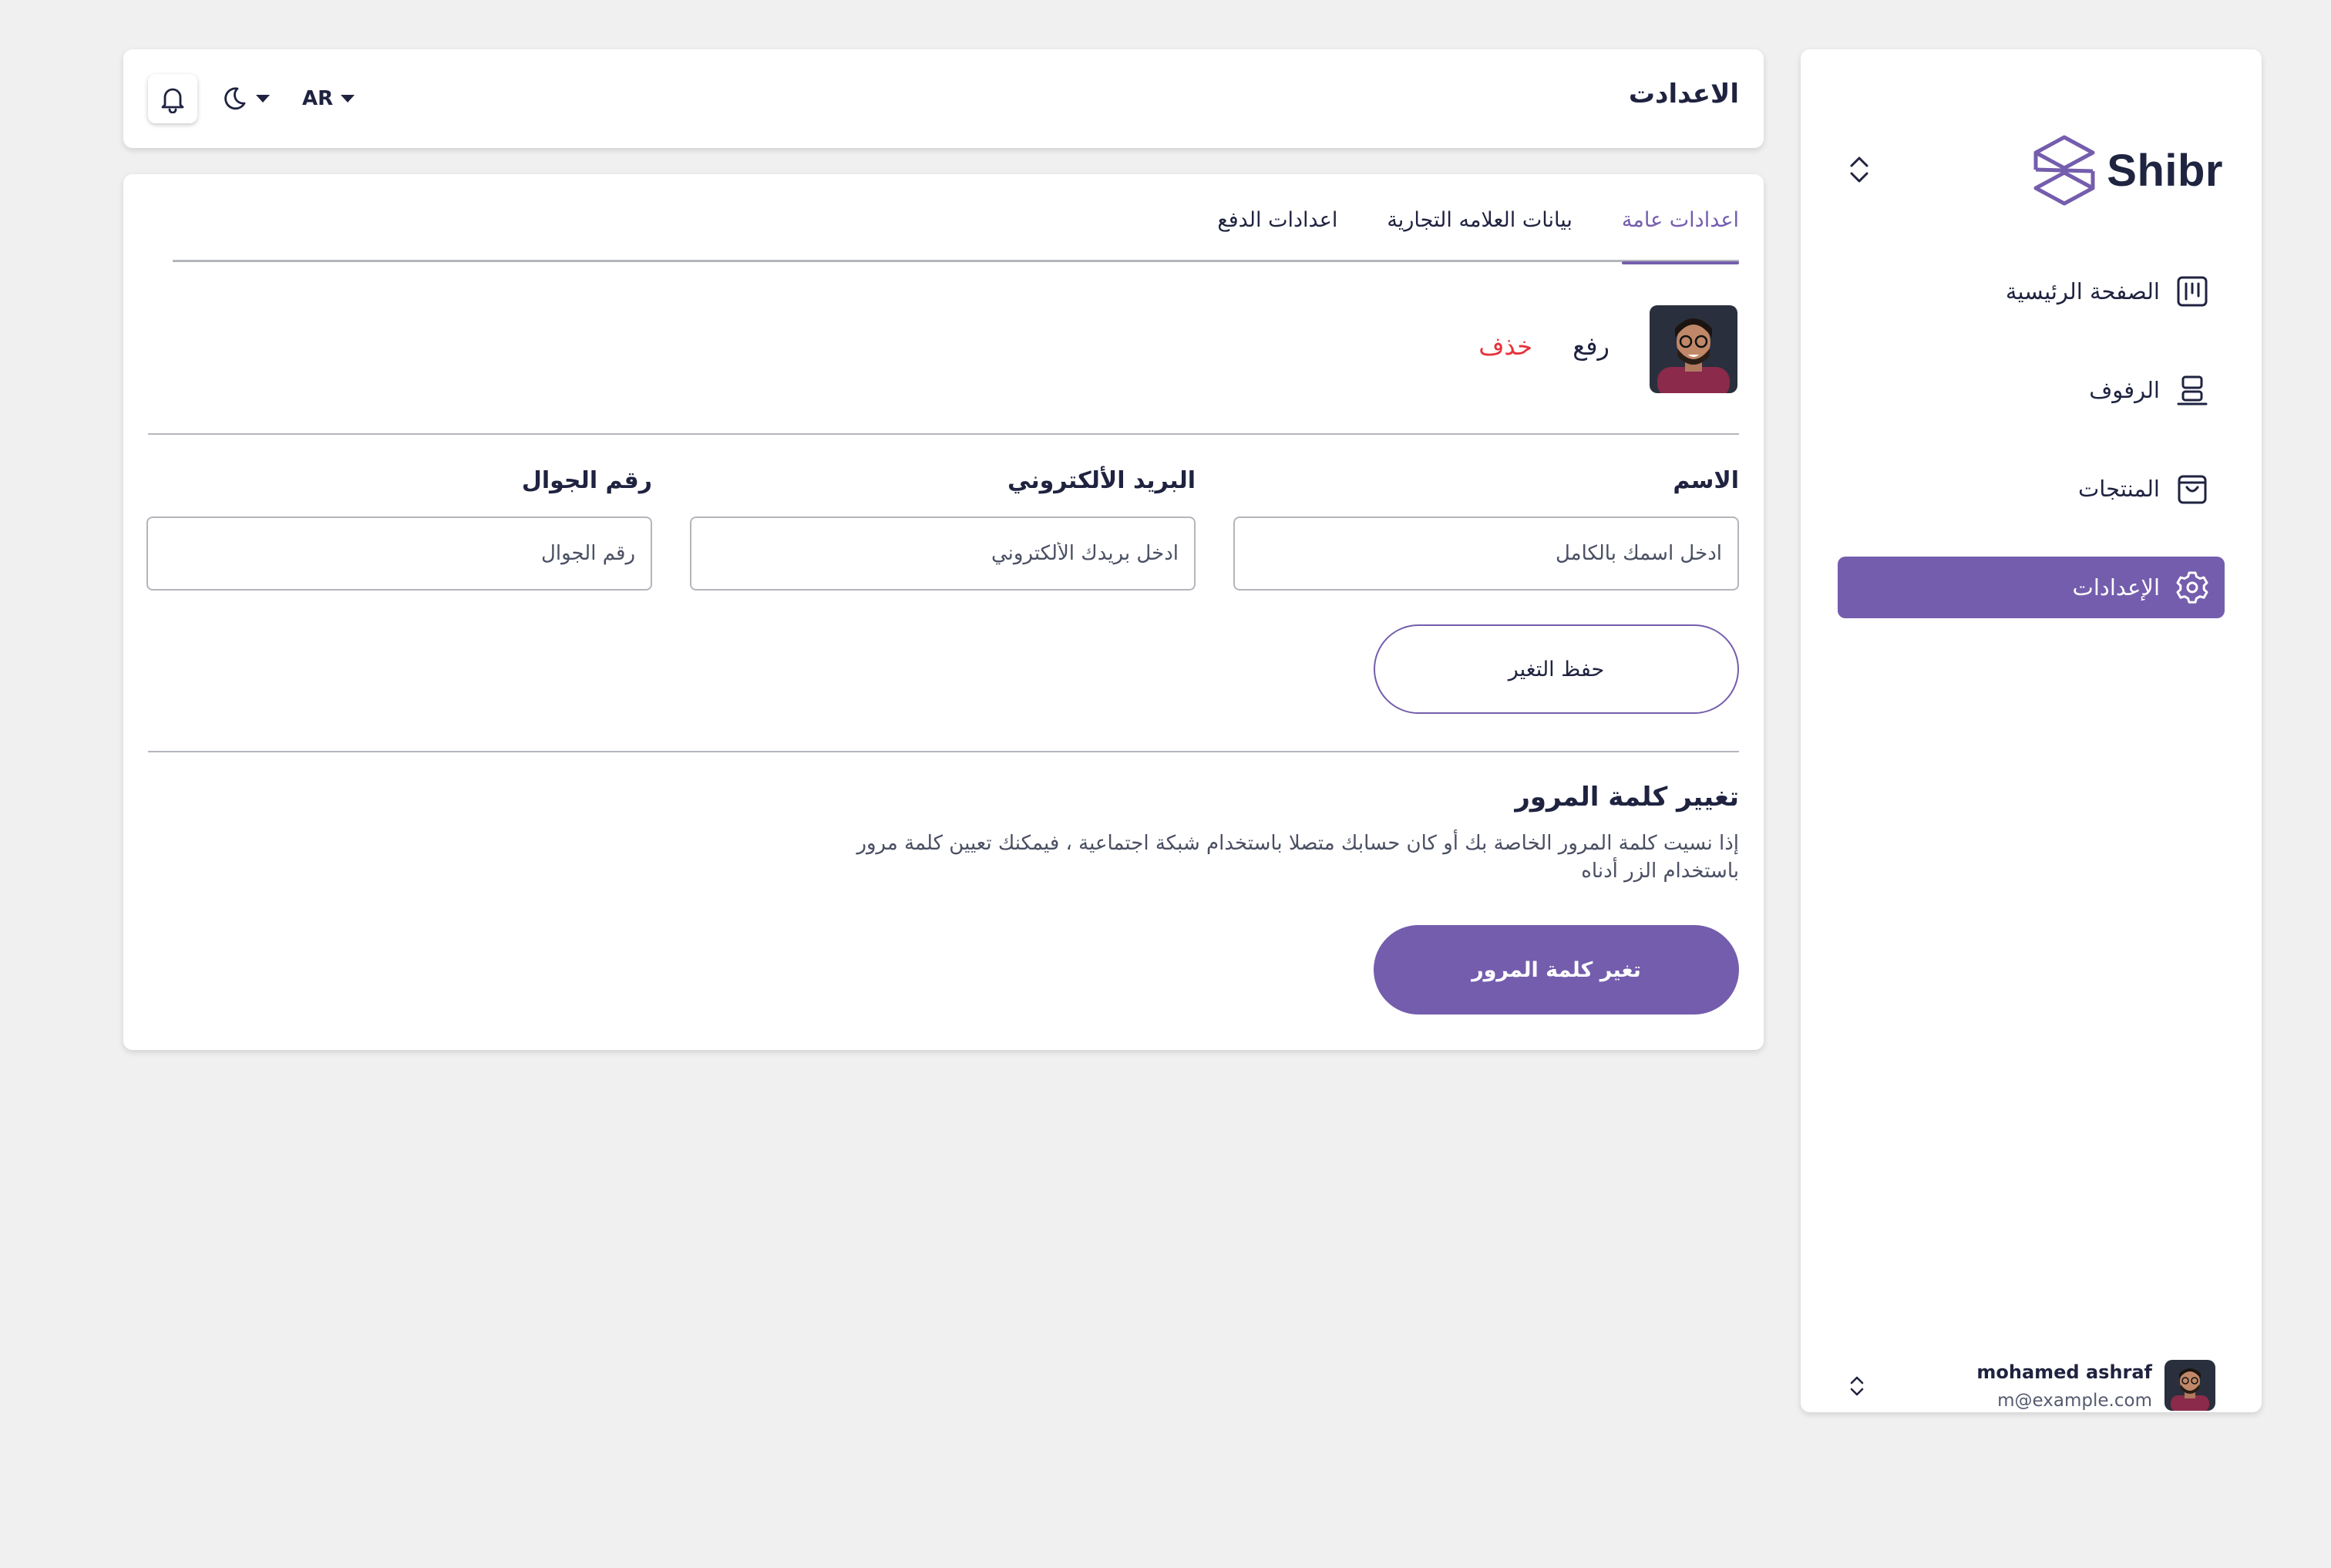 This screenshot has width=2331, height=1568. I want to click on profile-avatar, so click(1693, 349).